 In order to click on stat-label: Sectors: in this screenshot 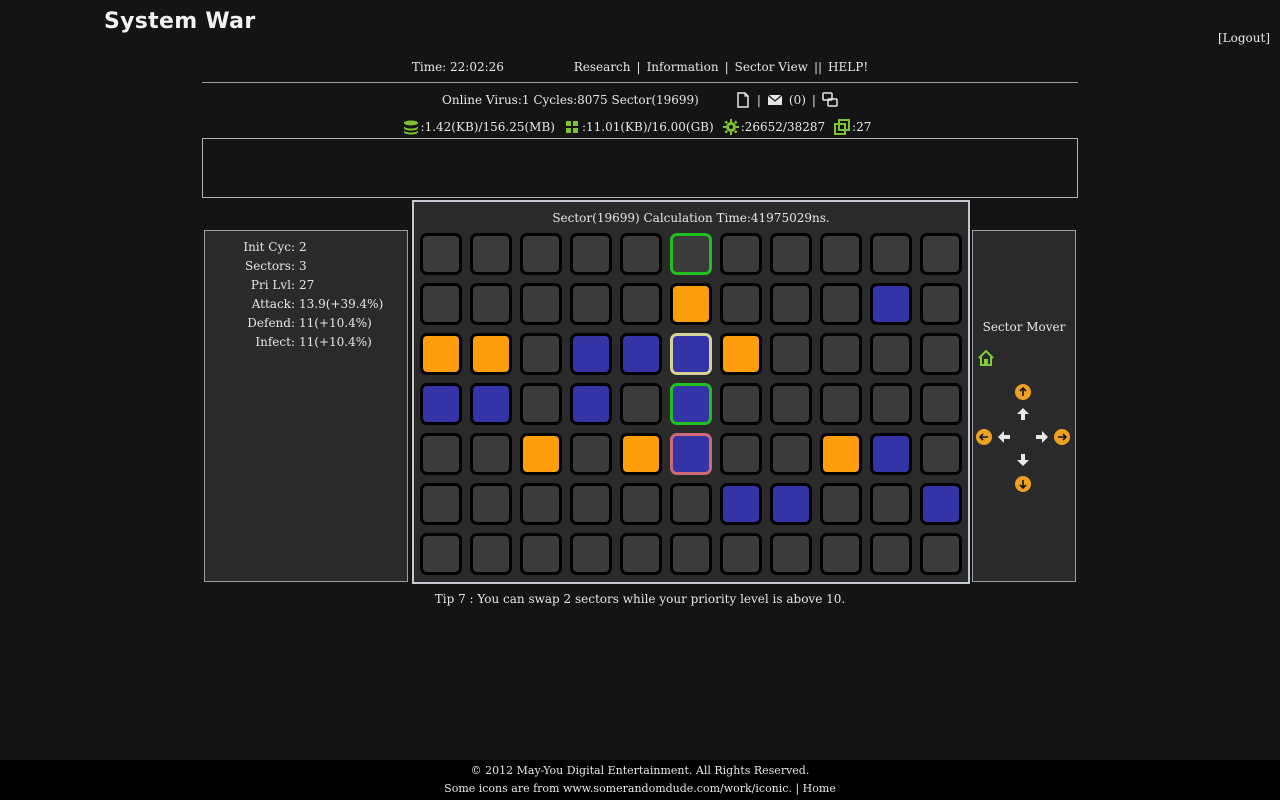, I will do `click(269, 266)`.